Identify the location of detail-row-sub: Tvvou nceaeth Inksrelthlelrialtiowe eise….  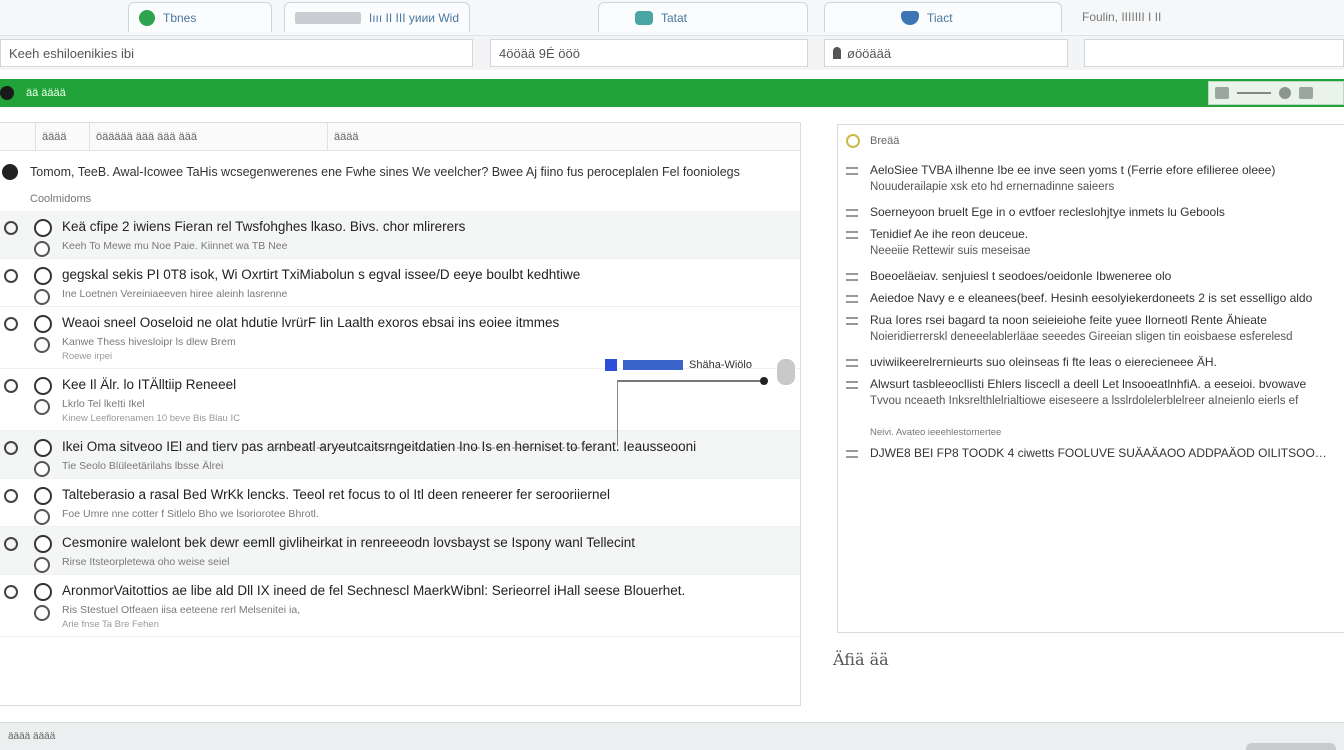
(1084, 401).